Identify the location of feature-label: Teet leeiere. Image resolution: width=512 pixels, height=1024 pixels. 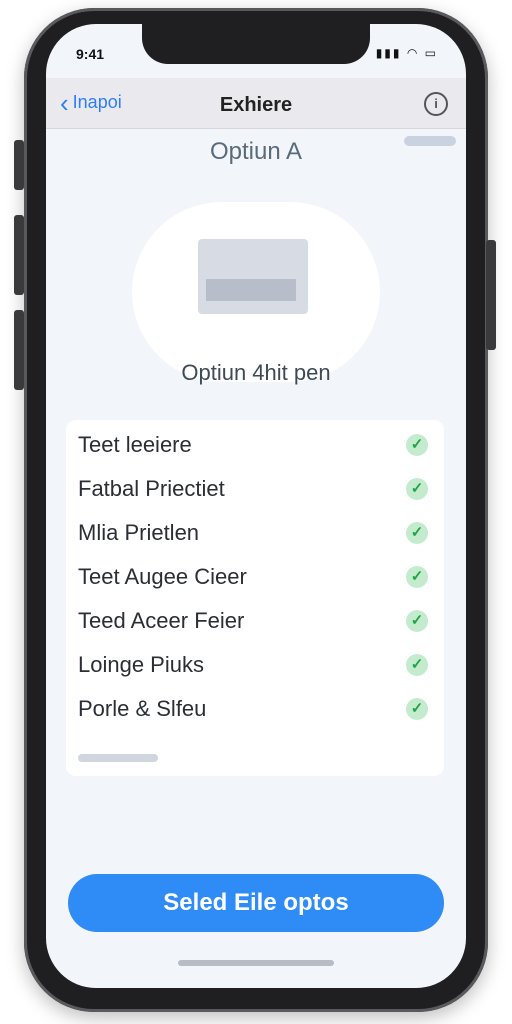
(135, 444).